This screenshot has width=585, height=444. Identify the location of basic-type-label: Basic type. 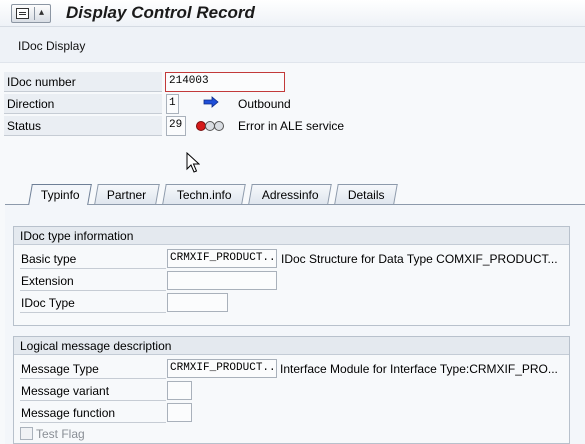
(93, 259).